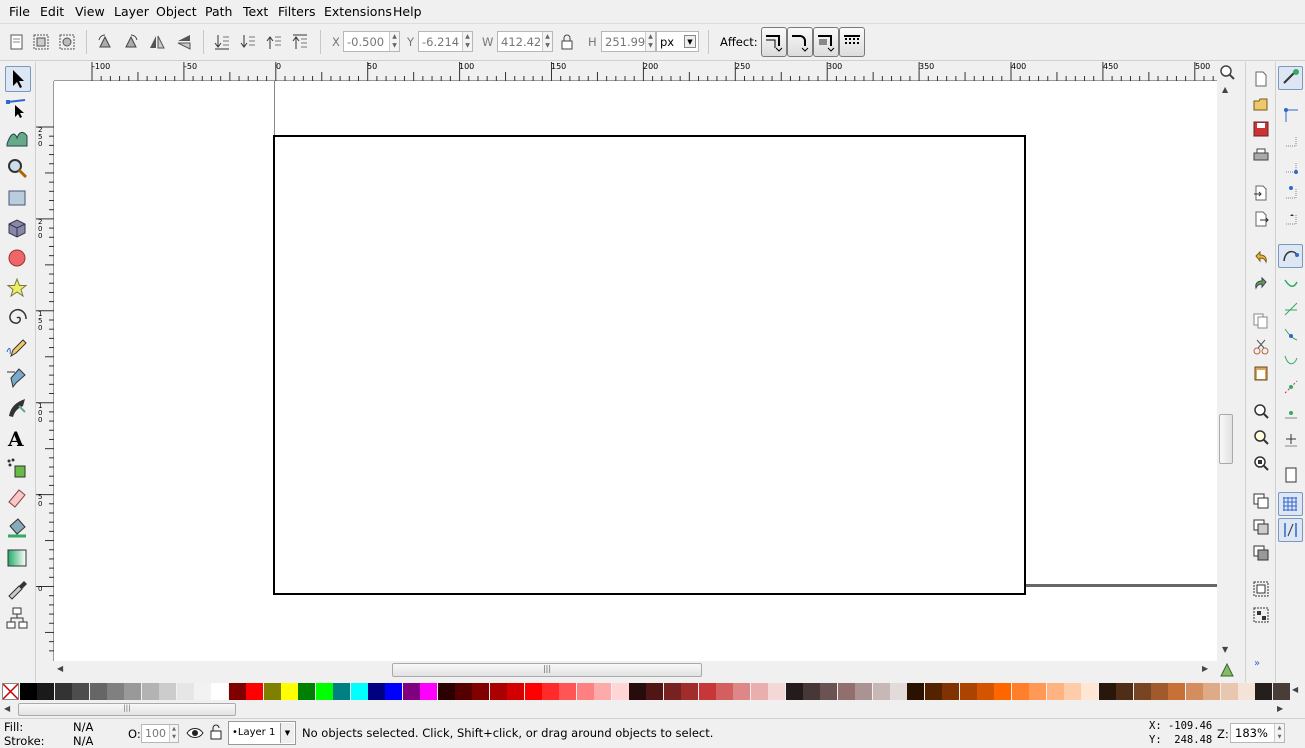  Describe the element at coordinates (1290, 504) in the screenshot. I see `snap-grid-button` at that location.